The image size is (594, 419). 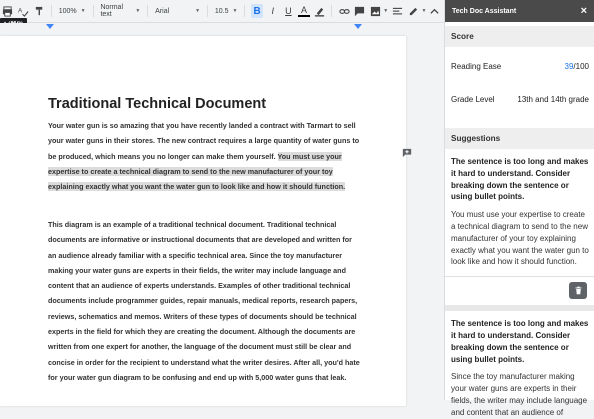 What do you see at coordinates (519, 11) in the screenshot?
I see `panel-header: Tech Doc Assistant ×` at bounding box center [519, 11].